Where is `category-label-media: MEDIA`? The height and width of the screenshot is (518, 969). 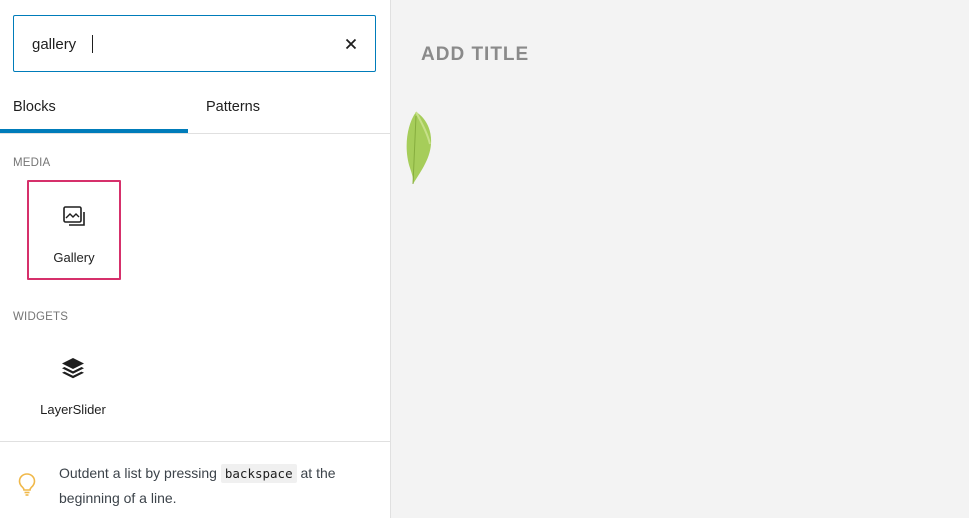
category-label-media: MEDIA is located at coordinates (32, 163).